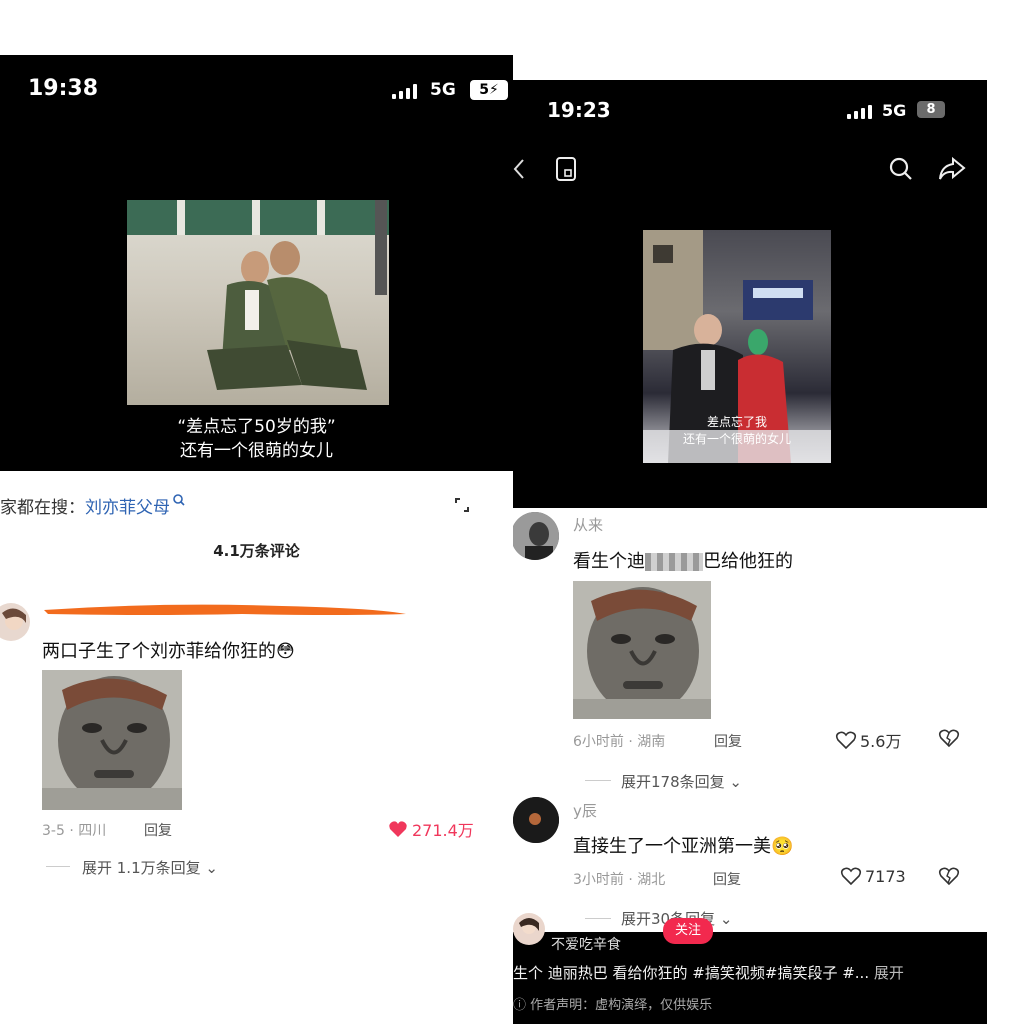  I want to click on description-expand: 展开, so click(889, 973).